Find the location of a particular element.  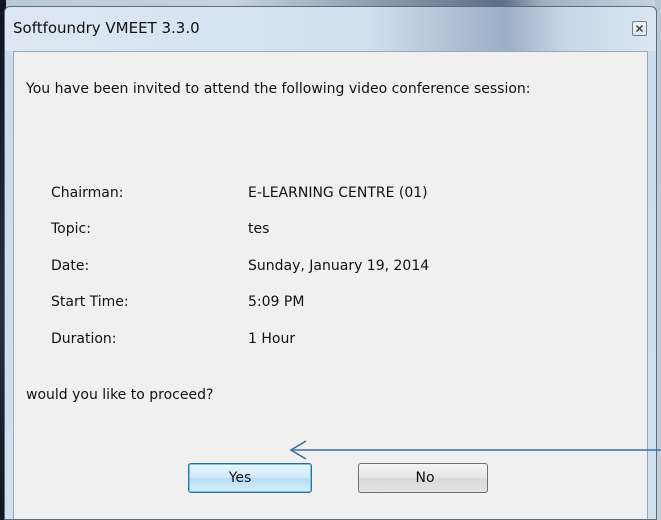

duration-value: 1 Hour is located at coordinates (272, 339).